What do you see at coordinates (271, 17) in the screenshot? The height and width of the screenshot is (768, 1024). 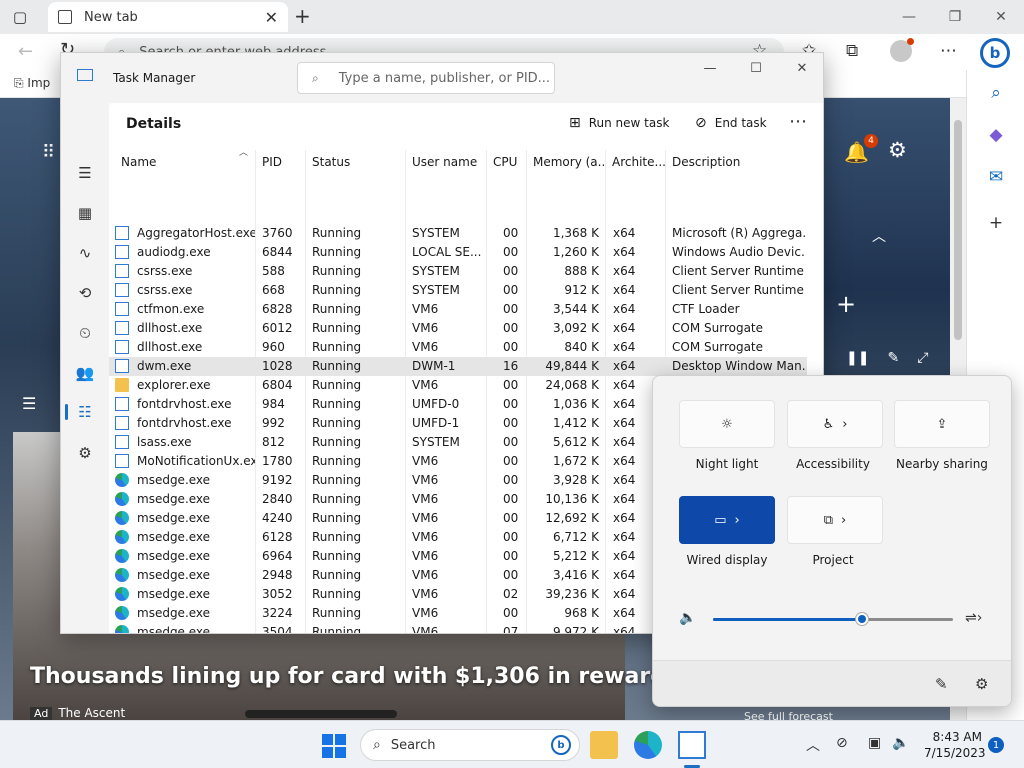 I see `close-tab-icon: ✕` at bounding box center [271, 17].